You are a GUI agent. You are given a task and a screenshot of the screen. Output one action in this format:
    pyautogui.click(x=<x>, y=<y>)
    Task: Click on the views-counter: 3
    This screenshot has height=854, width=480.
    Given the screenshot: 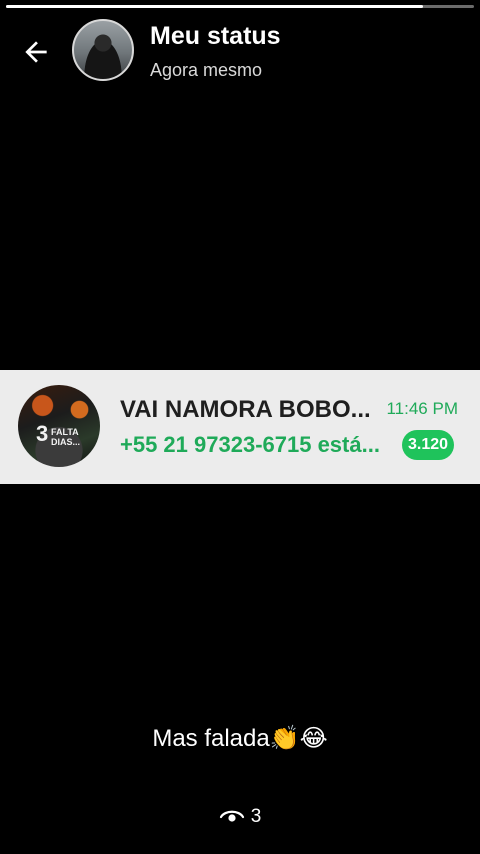 What is the action you would take?
    pyautogui.click(x=240, y=817)
    